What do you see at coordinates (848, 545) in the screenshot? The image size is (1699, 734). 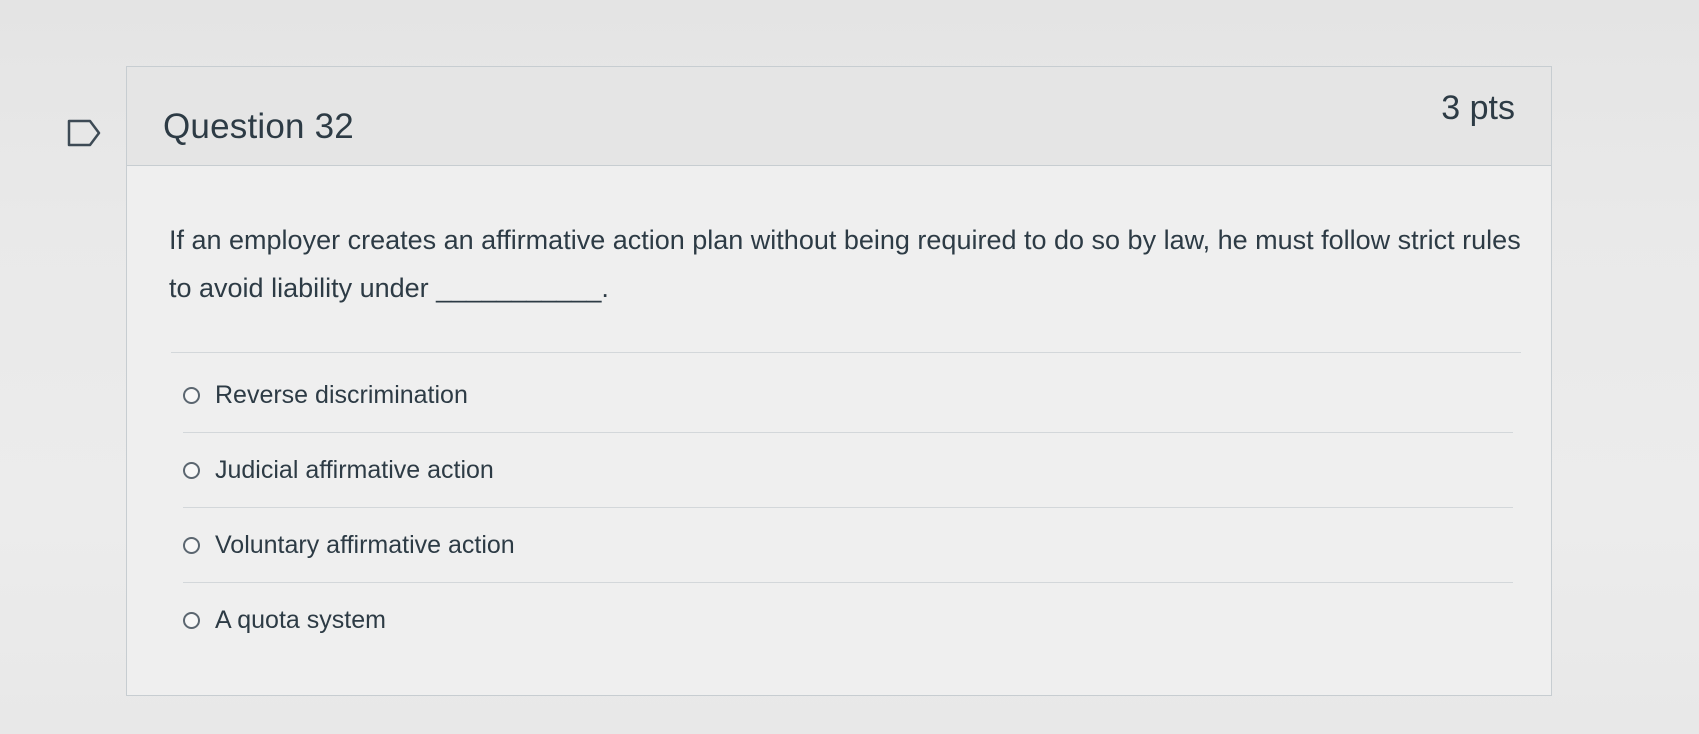 I see `answer-option: Voluntary affirmative action` at bounding box center [848, 545].